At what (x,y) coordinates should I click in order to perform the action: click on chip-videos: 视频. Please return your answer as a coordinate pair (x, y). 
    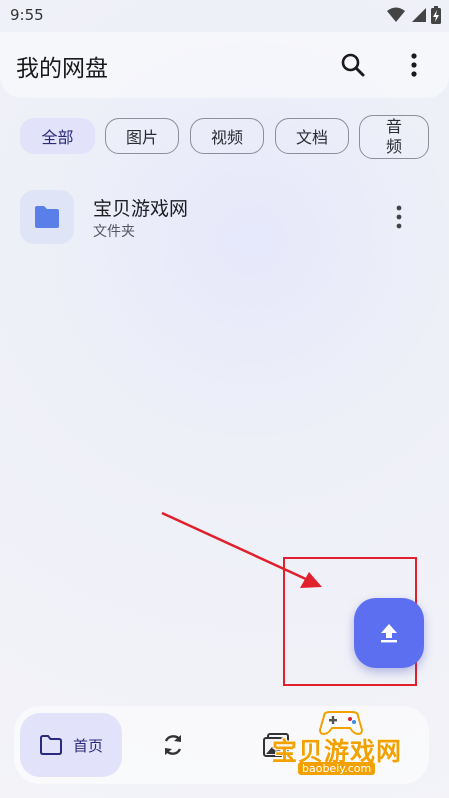
    Looking at the image, I should click on (227, 136).